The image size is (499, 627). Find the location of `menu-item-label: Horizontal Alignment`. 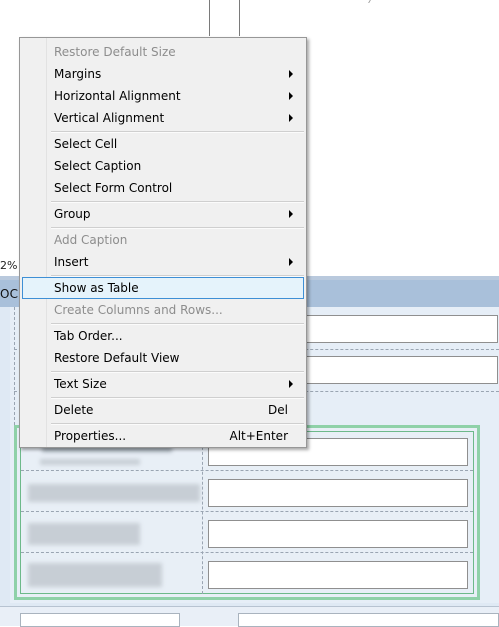

menu-item-label: Horizontal Alignment is located at coordinates (117, 96).